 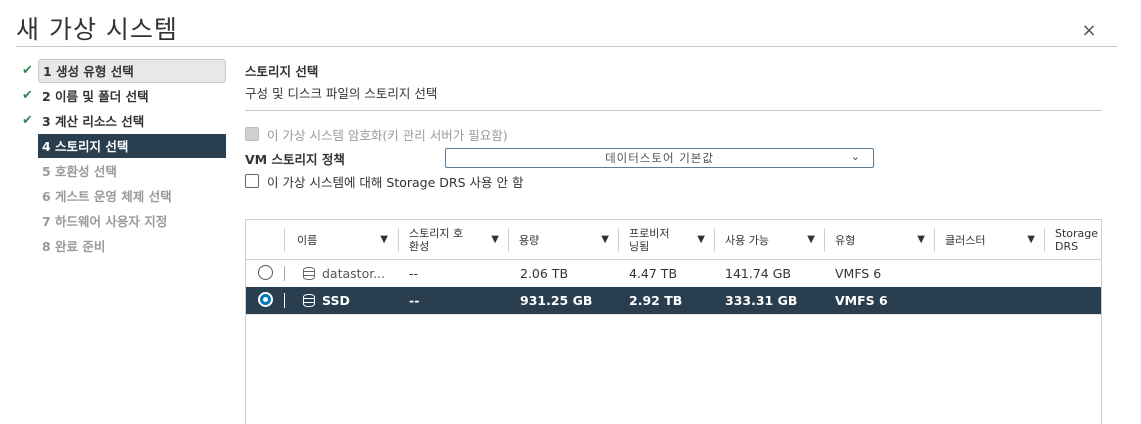 What do you see at coordinates (566, 46) in the screenshot?
I see `title-divider` at bounding box center [566, 46].